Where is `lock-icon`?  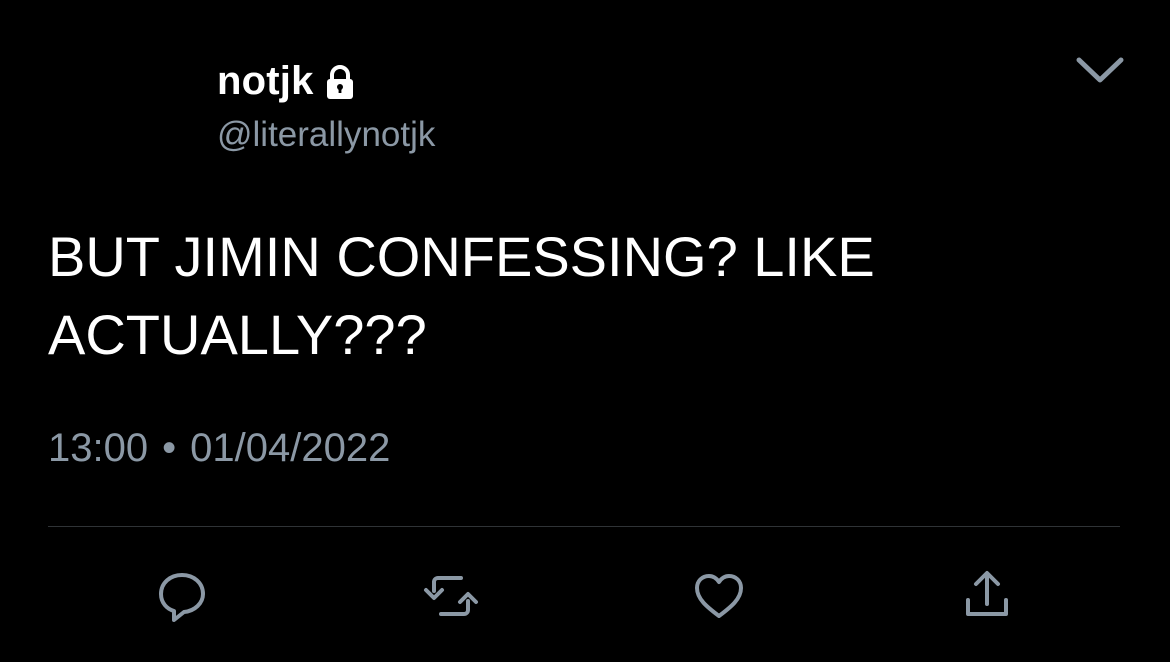
lock-icon is located at coordinates (340, 82).